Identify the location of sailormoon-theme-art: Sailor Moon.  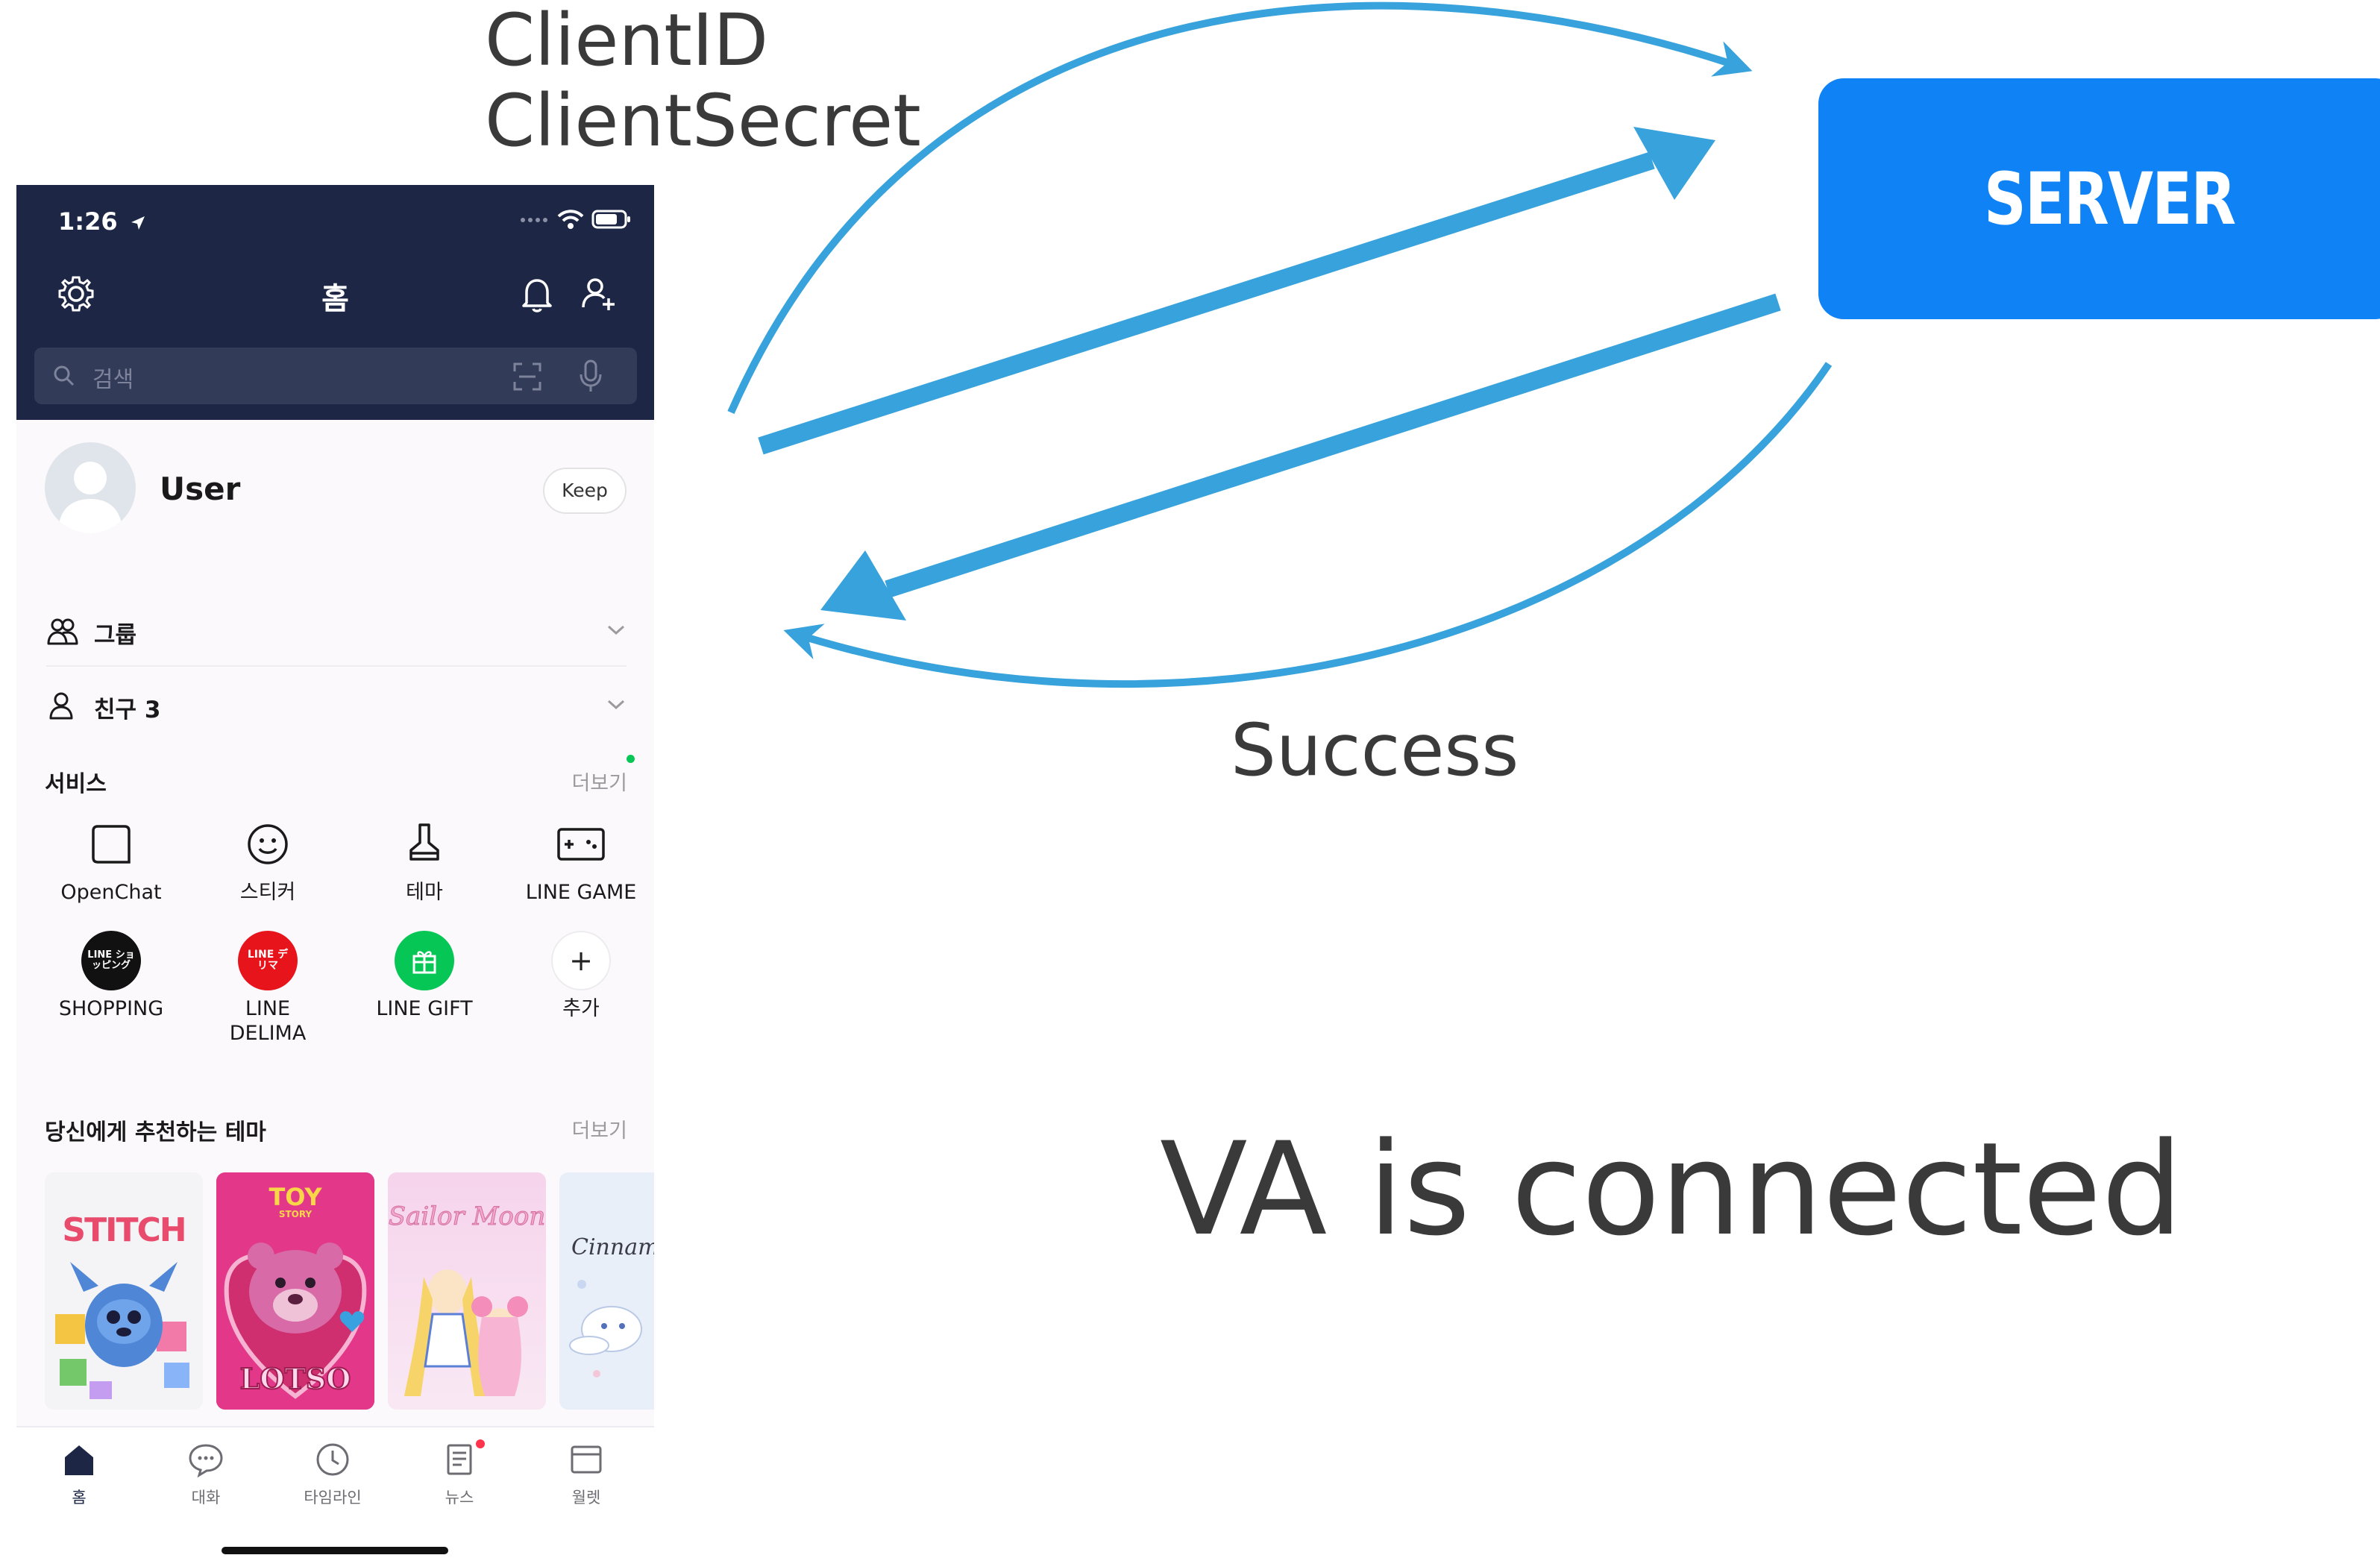
(467, 1291).